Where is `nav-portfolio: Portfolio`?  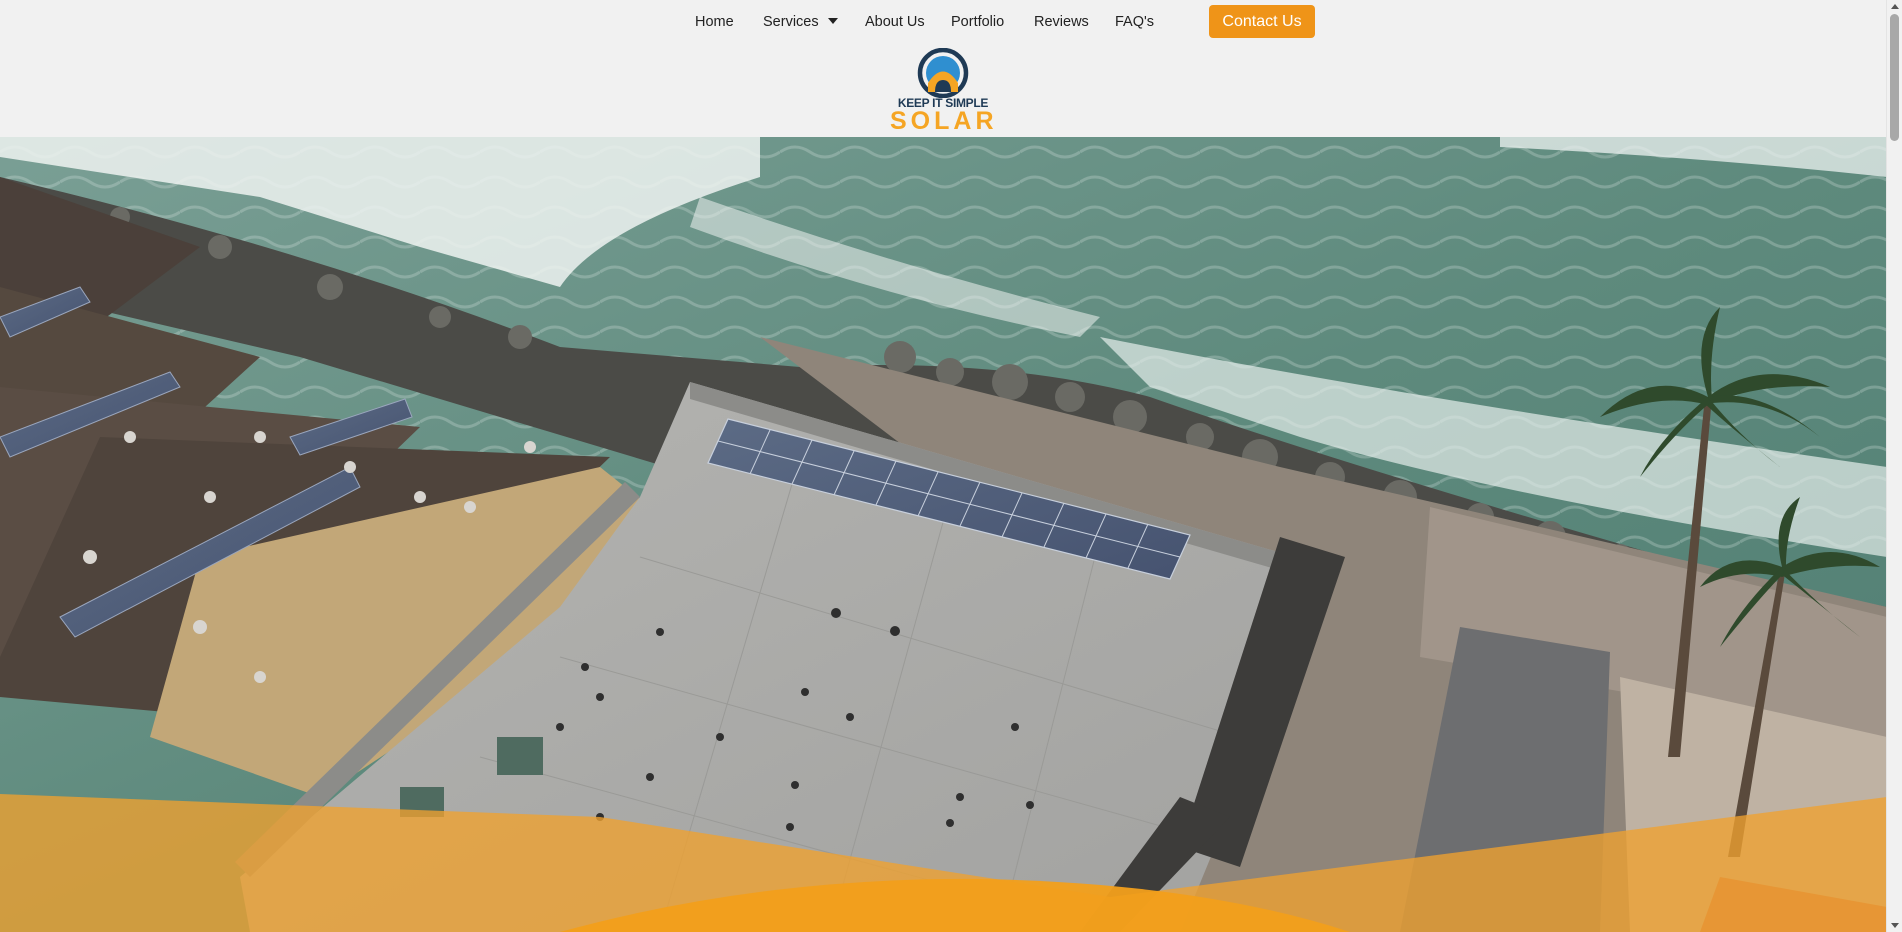
nav-portfolio: Portfolio is located at coordinates (977, 22).